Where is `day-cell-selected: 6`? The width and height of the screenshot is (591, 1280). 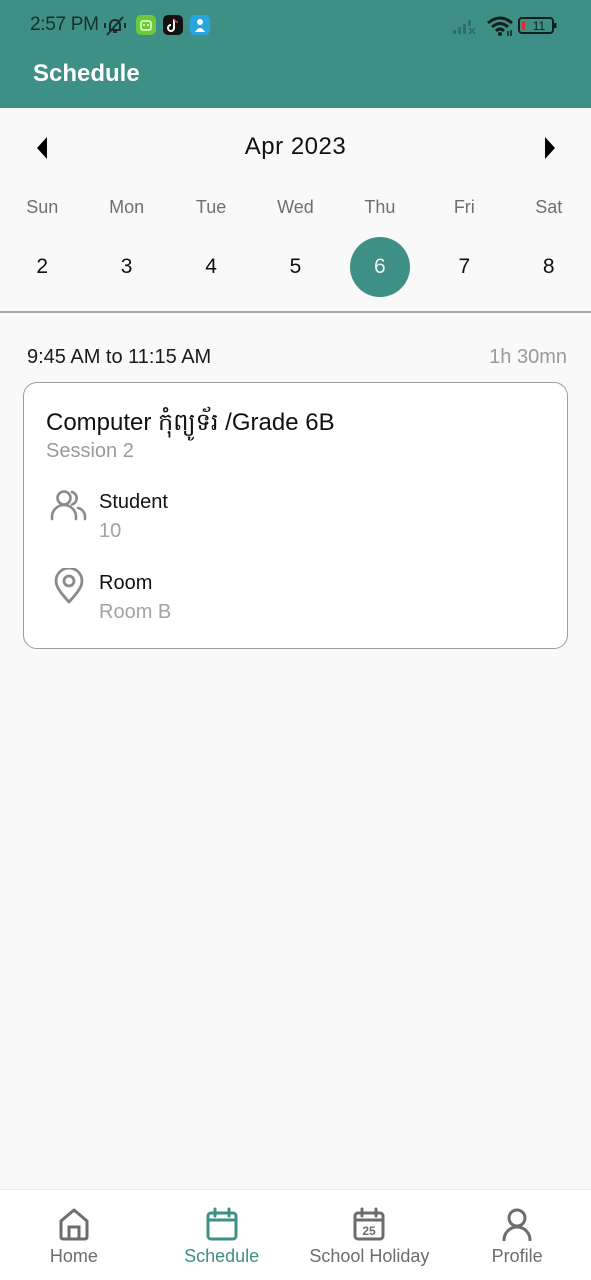 day-cell-selected: 6 is located at coordinates (380, 267).